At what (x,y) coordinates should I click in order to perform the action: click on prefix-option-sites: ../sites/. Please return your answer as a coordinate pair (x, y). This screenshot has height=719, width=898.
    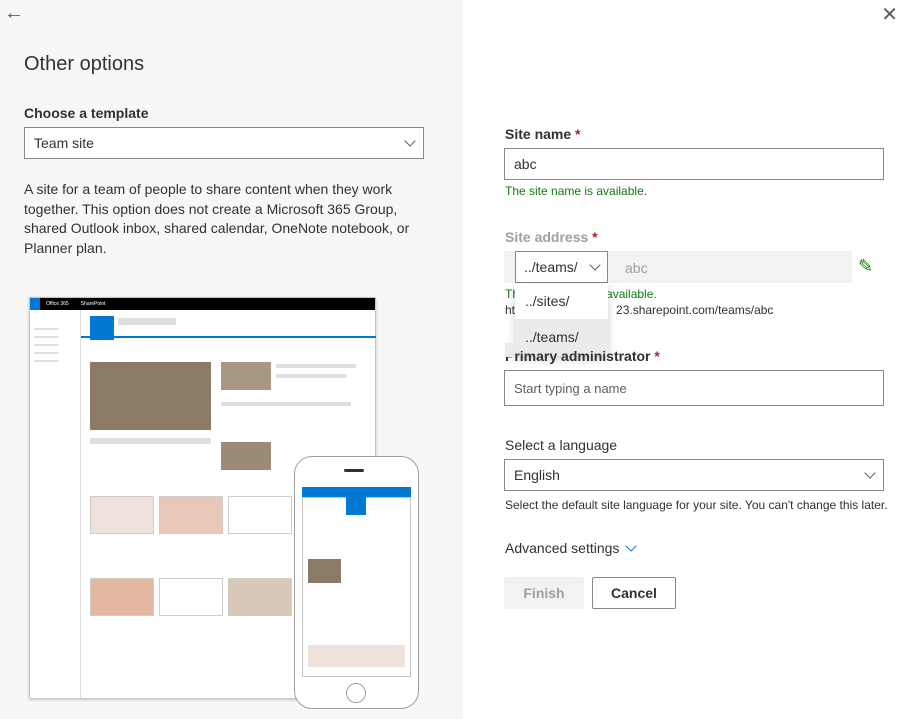
    Looking at the image, I should click on (561, 301).